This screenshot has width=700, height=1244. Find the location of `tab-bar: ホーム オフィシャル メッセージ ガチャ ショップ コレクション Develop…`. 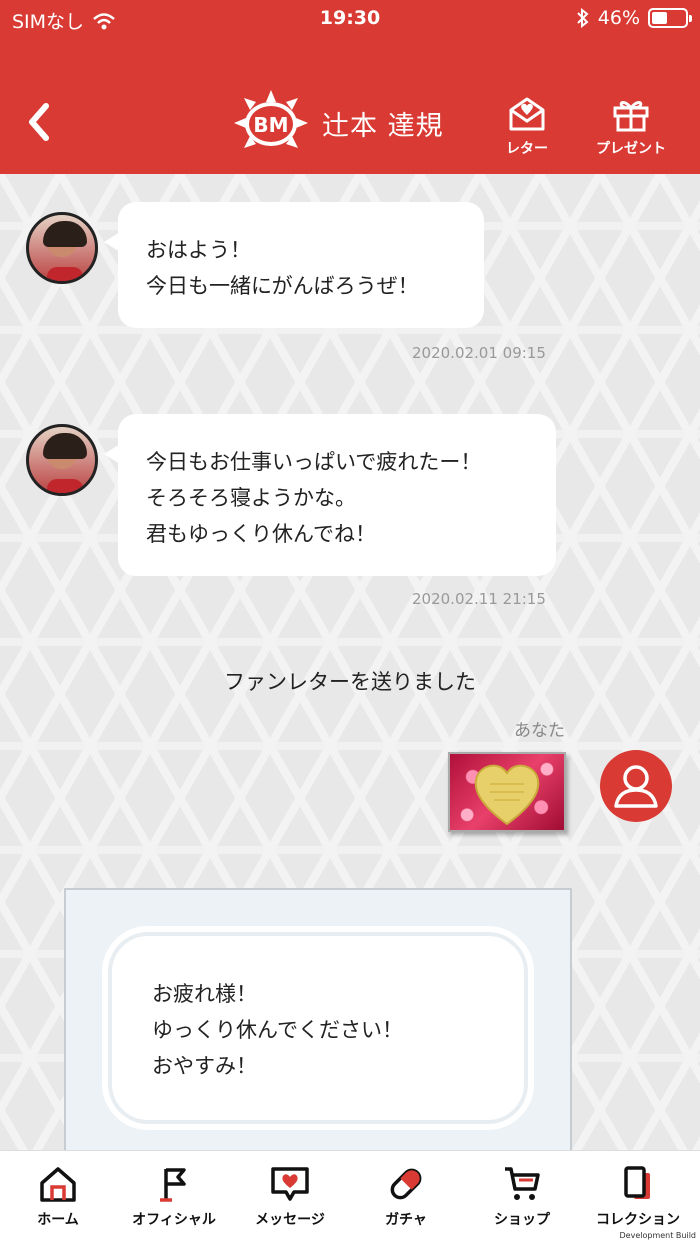

tab-bar: ホーム オフィシャル メッセージ ガチャ ショップ コレクション Develop… is located at coordinates (350, 1197).